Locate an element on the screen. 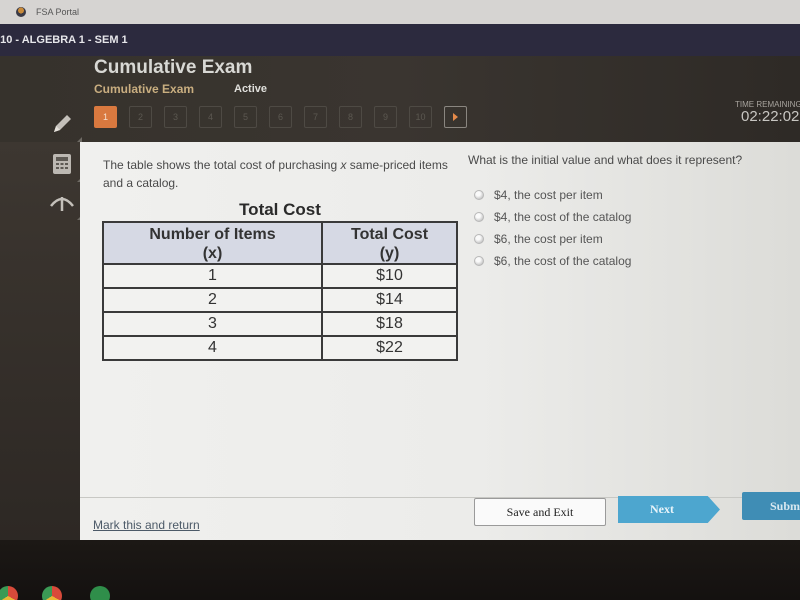 The image size is (800, 600). table-header-items: Number of Items (x) is located at coordinates (212, 243).